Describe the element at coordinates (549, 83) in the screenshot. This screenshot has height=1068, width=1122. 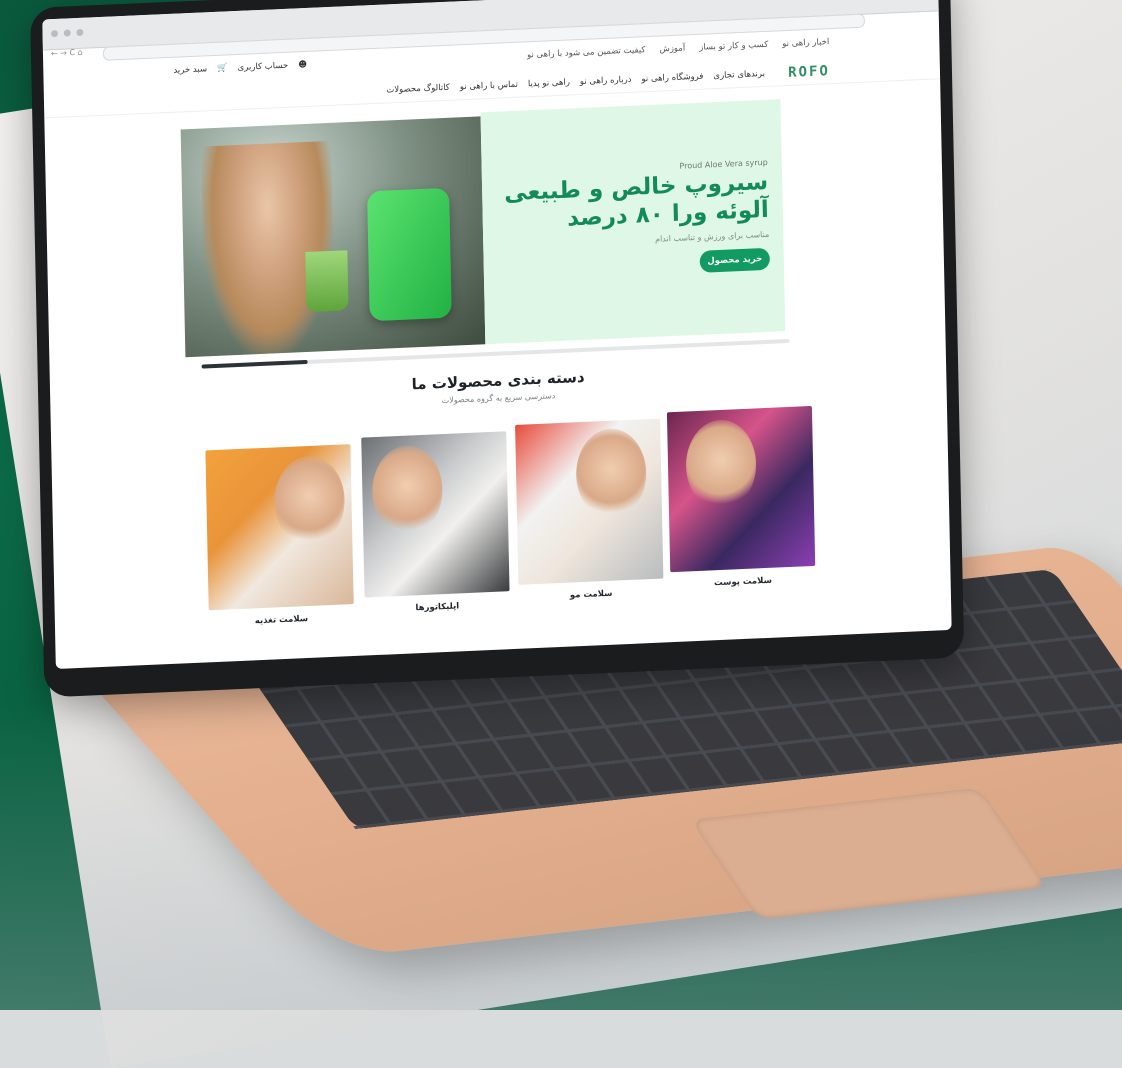
I see `nav-item-pedia: راهی نو پدیا` at that location.